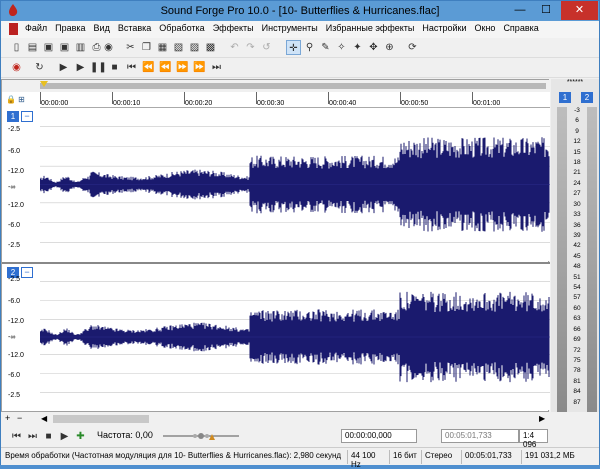 This screenshot has height=469, width=600. Describe the element at coordinates (181, 28) in the screenshot. I see `menu-process: Обработка` at that location.